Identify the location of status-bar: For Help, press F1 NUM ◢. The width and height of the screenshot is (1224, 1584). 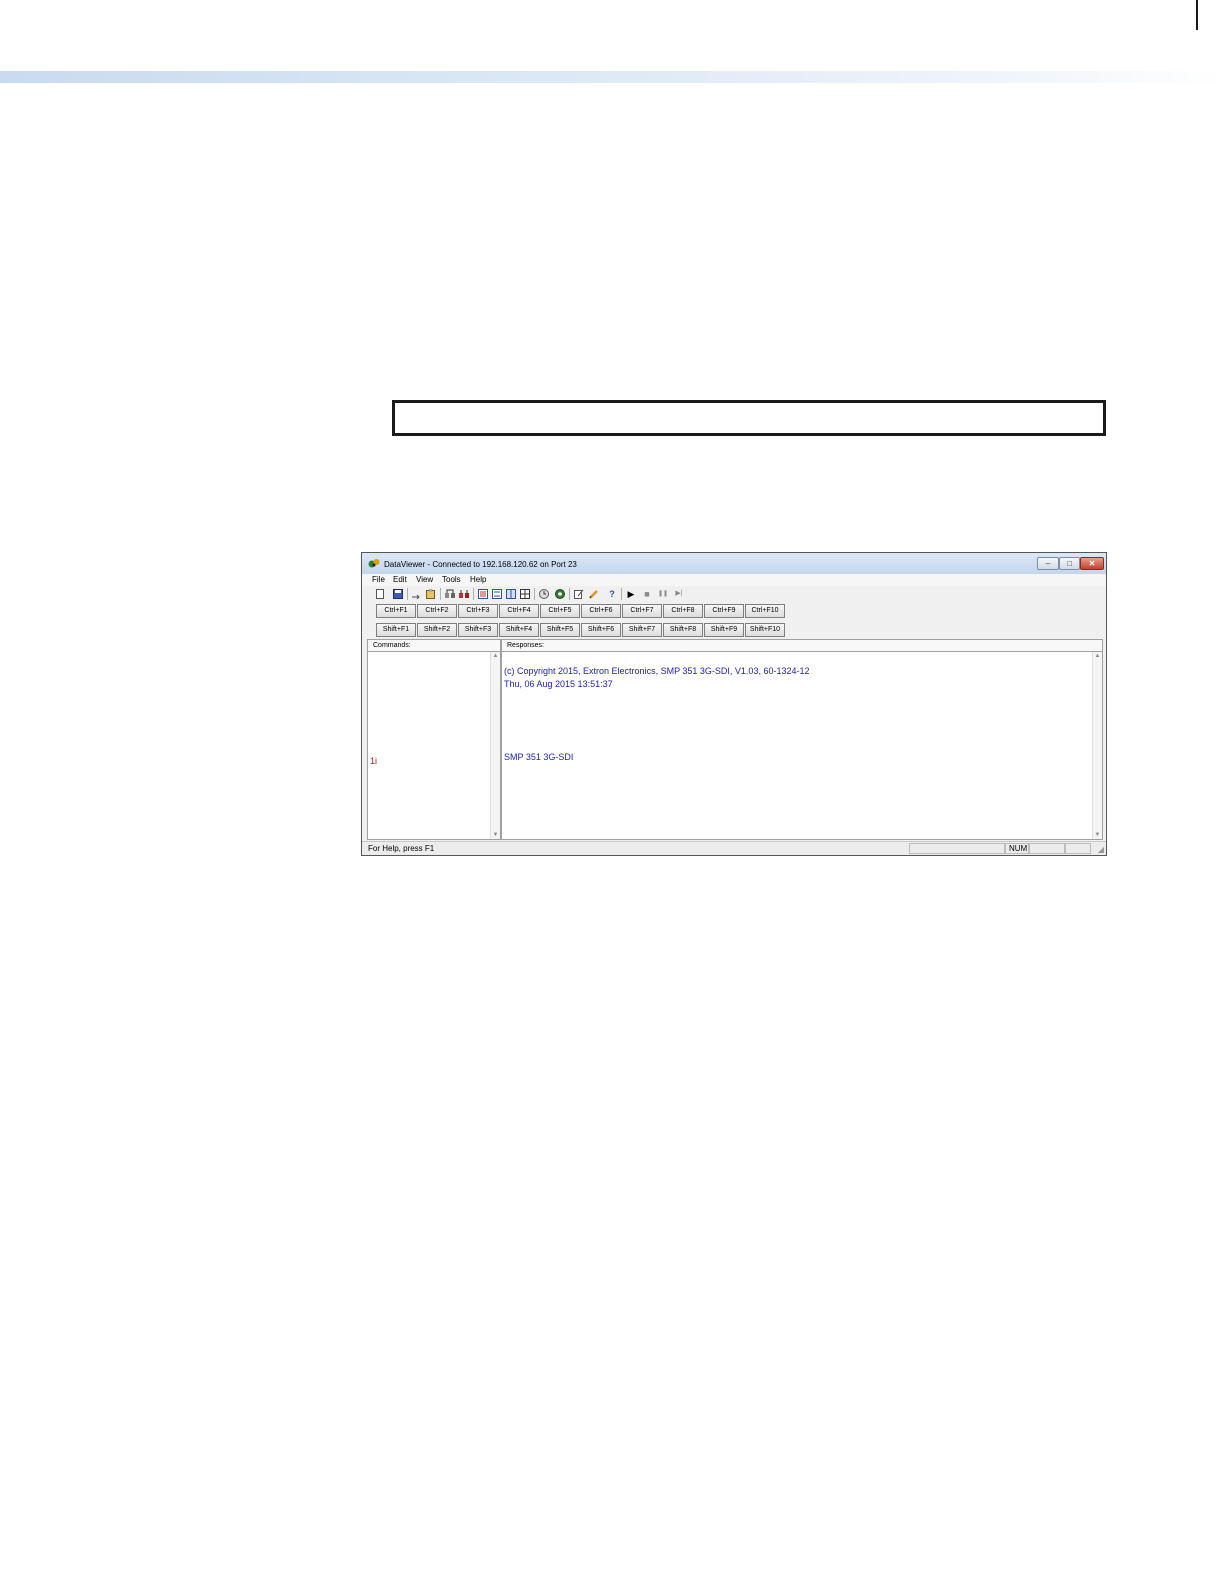
(734, 848).